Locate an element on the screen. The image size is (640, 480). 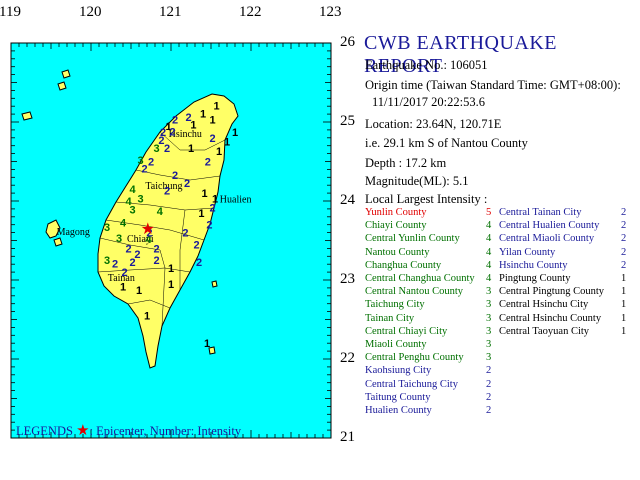
map-city-label: Hualien is located at coordinates (236, 200).